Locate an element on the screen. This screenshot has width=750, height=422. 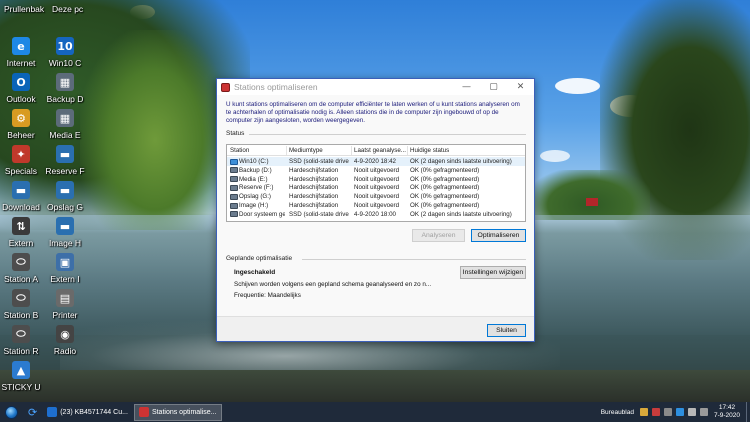
tray-network-icon is located at coordinates (679, 412).